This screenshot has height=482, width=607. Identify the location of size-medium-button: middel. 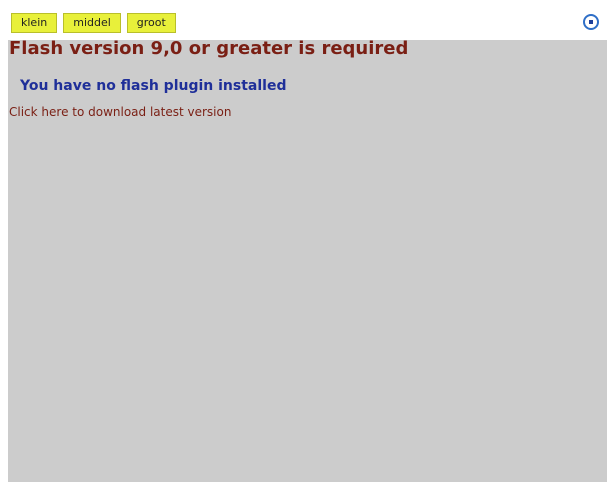
(92, 23).